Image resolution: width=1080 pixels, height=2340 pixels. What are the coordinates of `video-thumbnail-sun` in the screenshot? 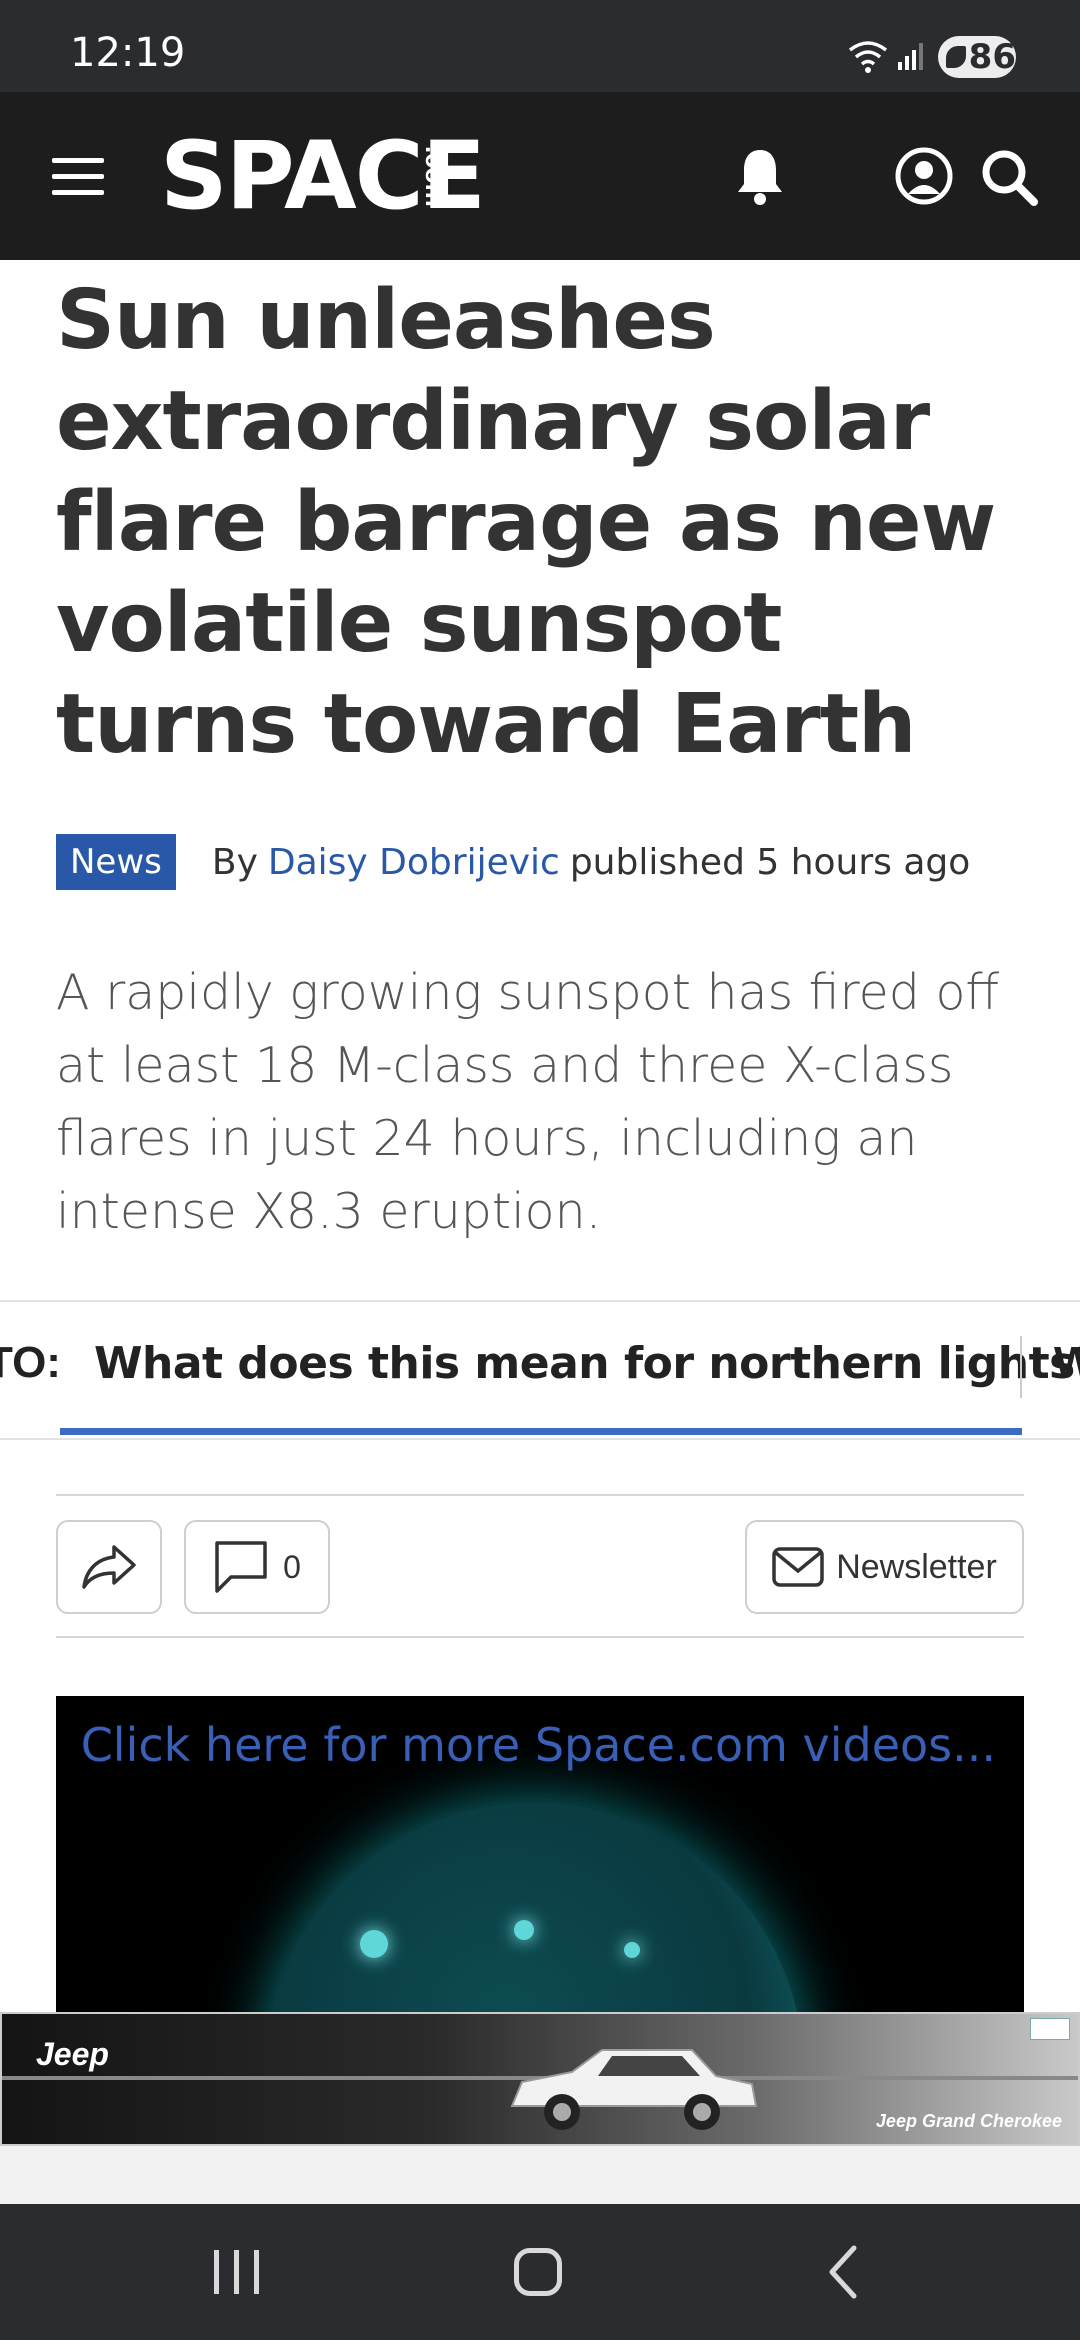 It's located at (534, 1909).